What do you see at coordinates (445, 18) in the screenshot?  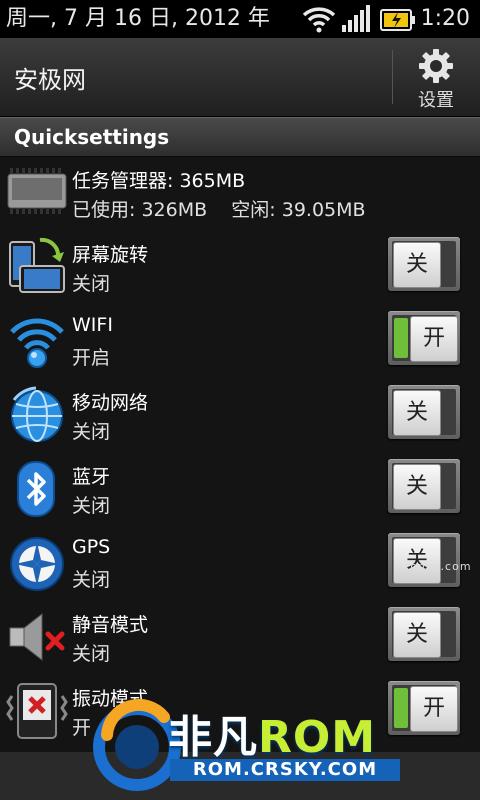 I see `status-time: 1:20` at bounding box center [445, 18].